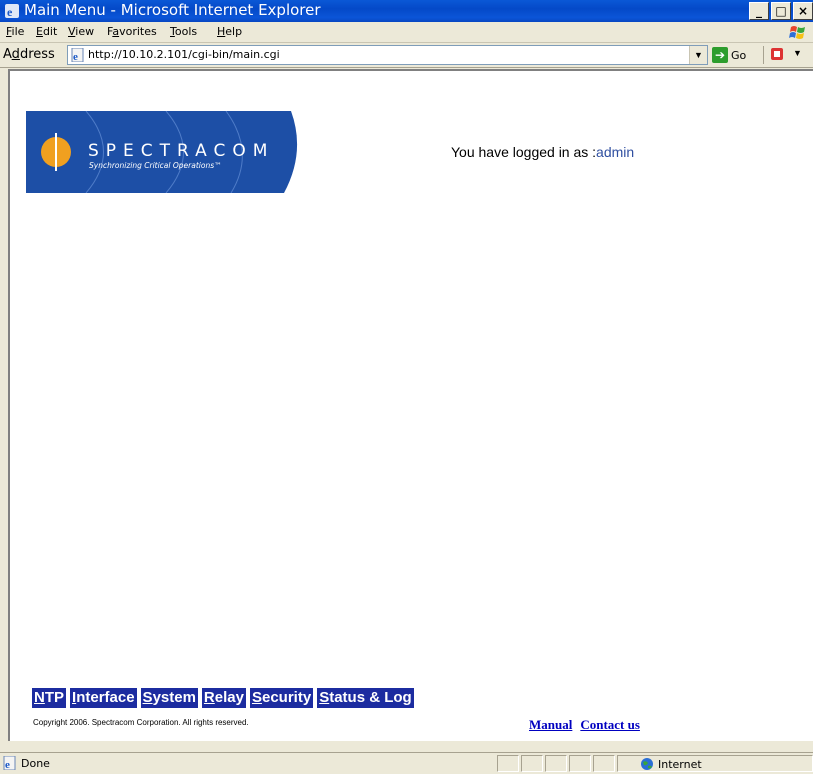 The height and width of the screenshot is (774, 813). What do you see at coordinates (172, 10) in the screenshot?
I see `window-title: Main Menu - Microsoft Internet Explorer` at bounding box center [172, 10].